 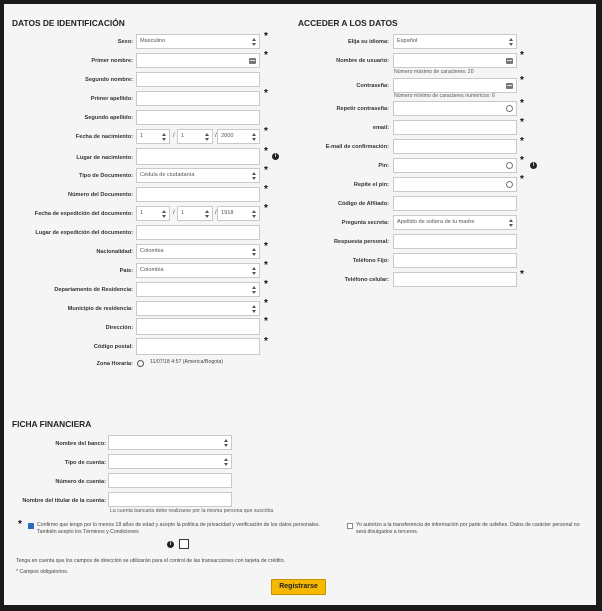 What do you see at coordinates (106, 176) in the screenshot?
I see `tipo-documento-label: Tipo de Documento:` at bounding box center [106, 176].